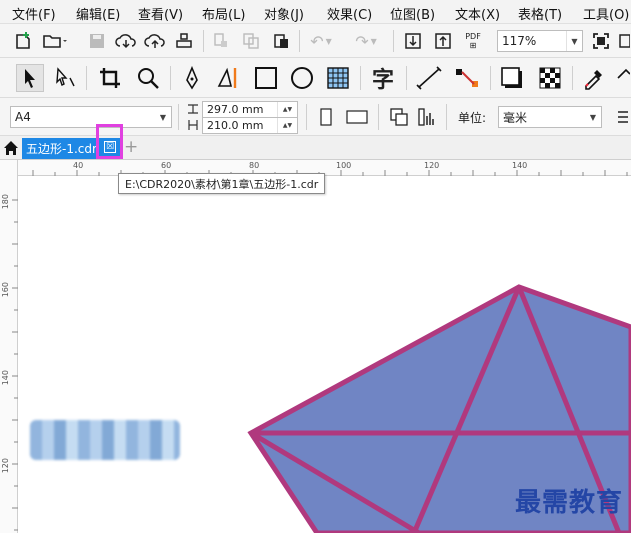 The height and width of the screenshot is (533, 631). I want to click on portrait-icon, so click(326, 117).